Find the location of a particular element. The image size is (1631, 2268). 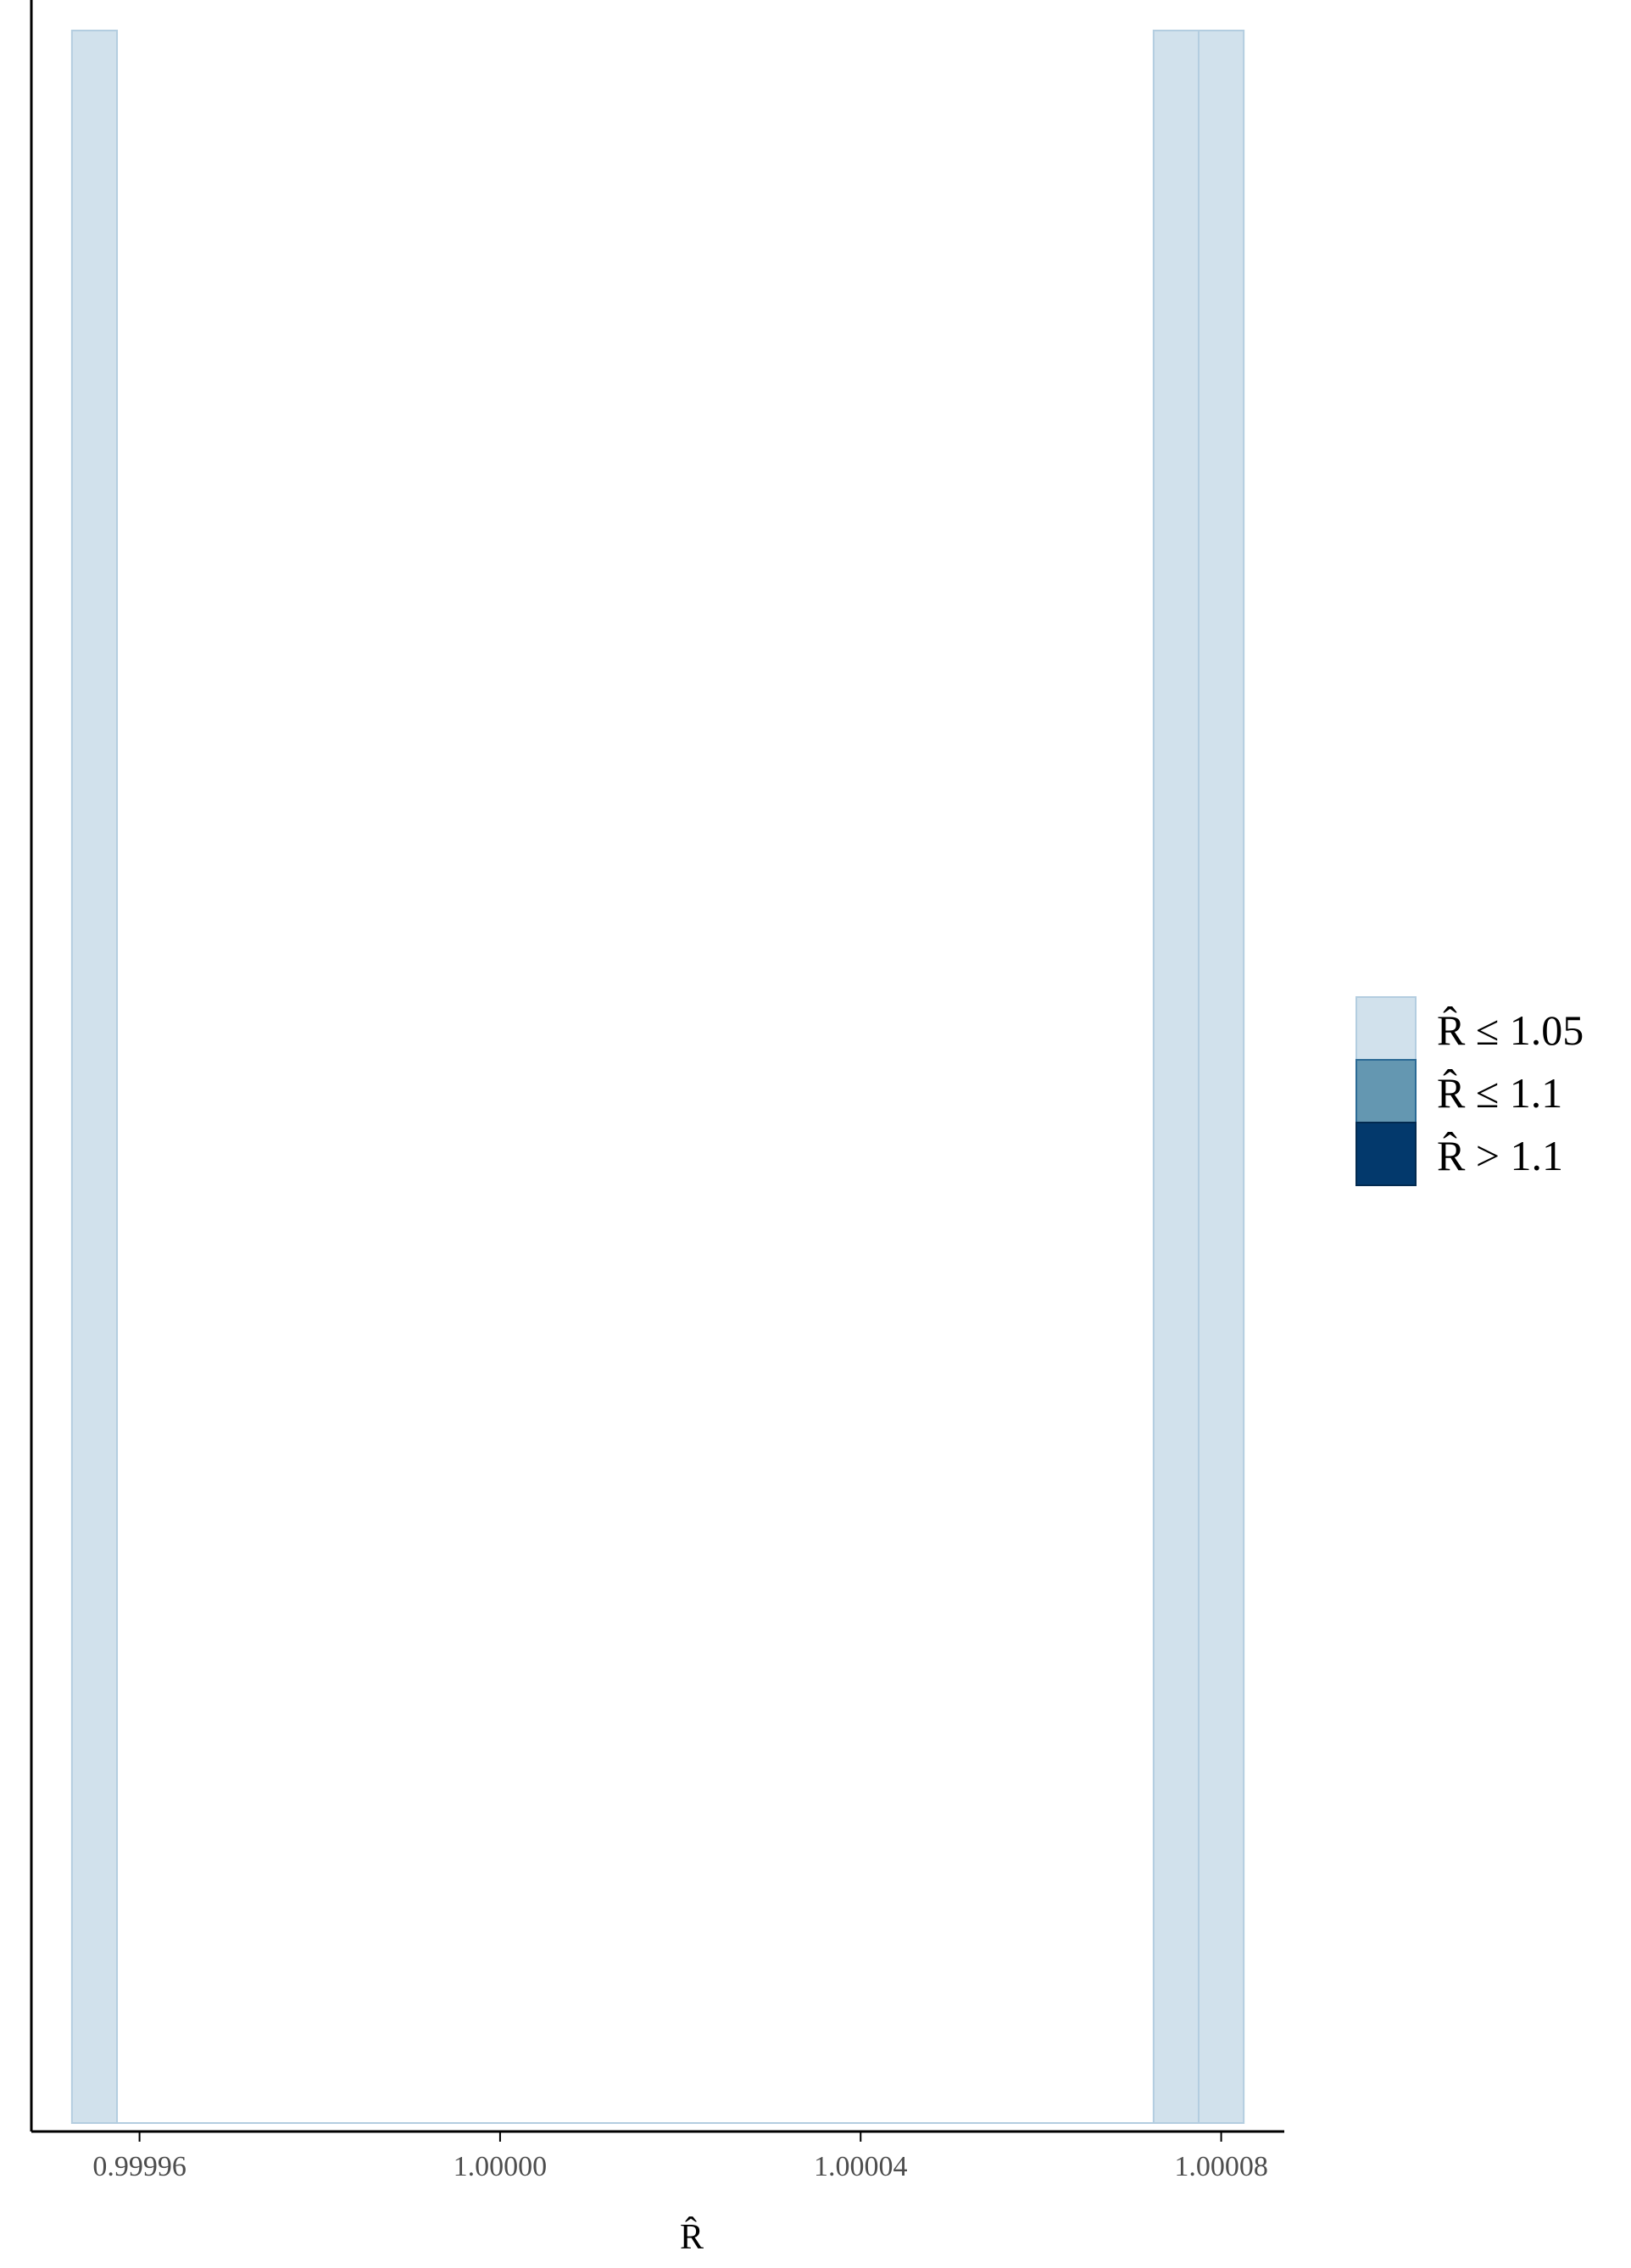

x-tick-label: 0.99996 is located at coordinates (139, 2166).